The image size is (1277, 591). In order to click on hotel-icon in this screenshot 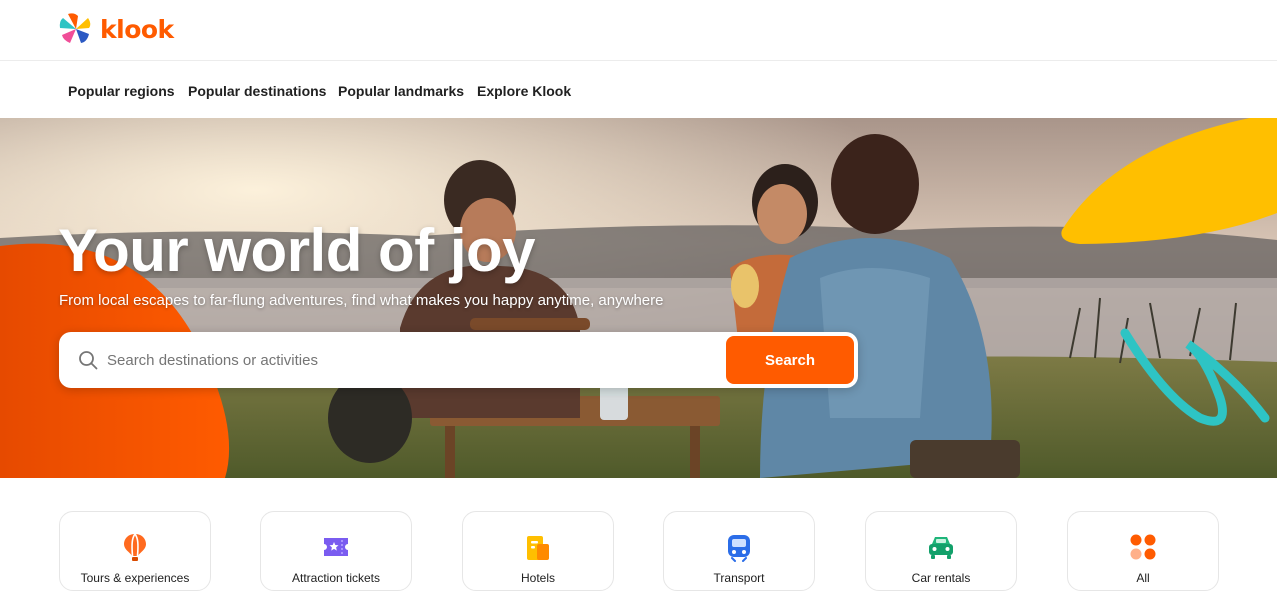, I will do `click(538, 548)`.